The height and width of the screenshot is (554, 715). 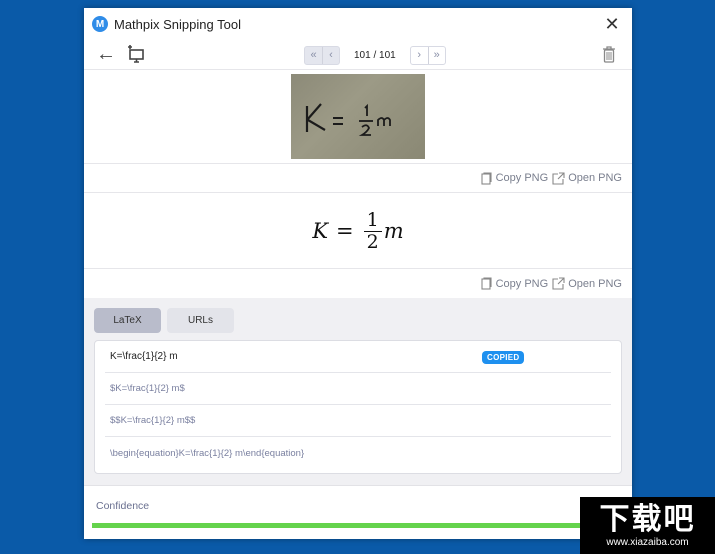 What do you see at coordinates (372, 241) in the screenshot?
I see `eq-denominator: 2` at bounding box center [372, 241].